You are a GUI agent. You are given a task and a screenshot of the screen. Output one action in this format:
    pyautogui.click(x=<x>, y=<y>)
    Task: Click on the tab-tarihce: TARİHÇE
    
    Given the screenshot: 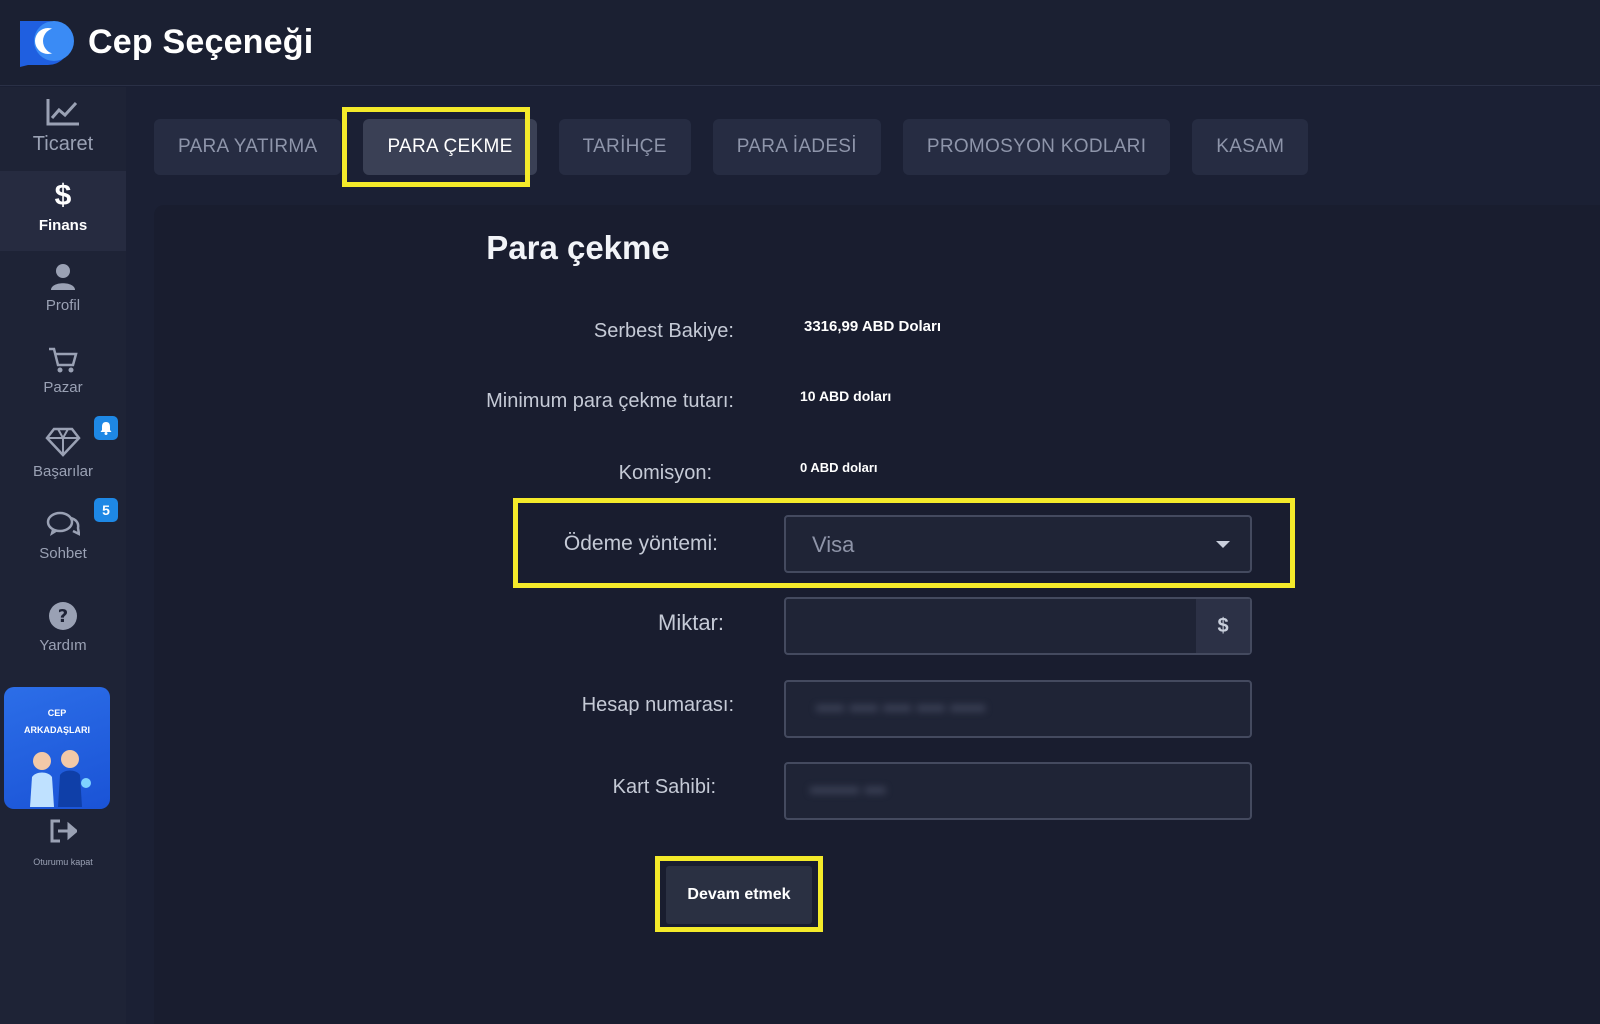 What is the action you would take?
    pyautogui.click(x=624, y=147)
    